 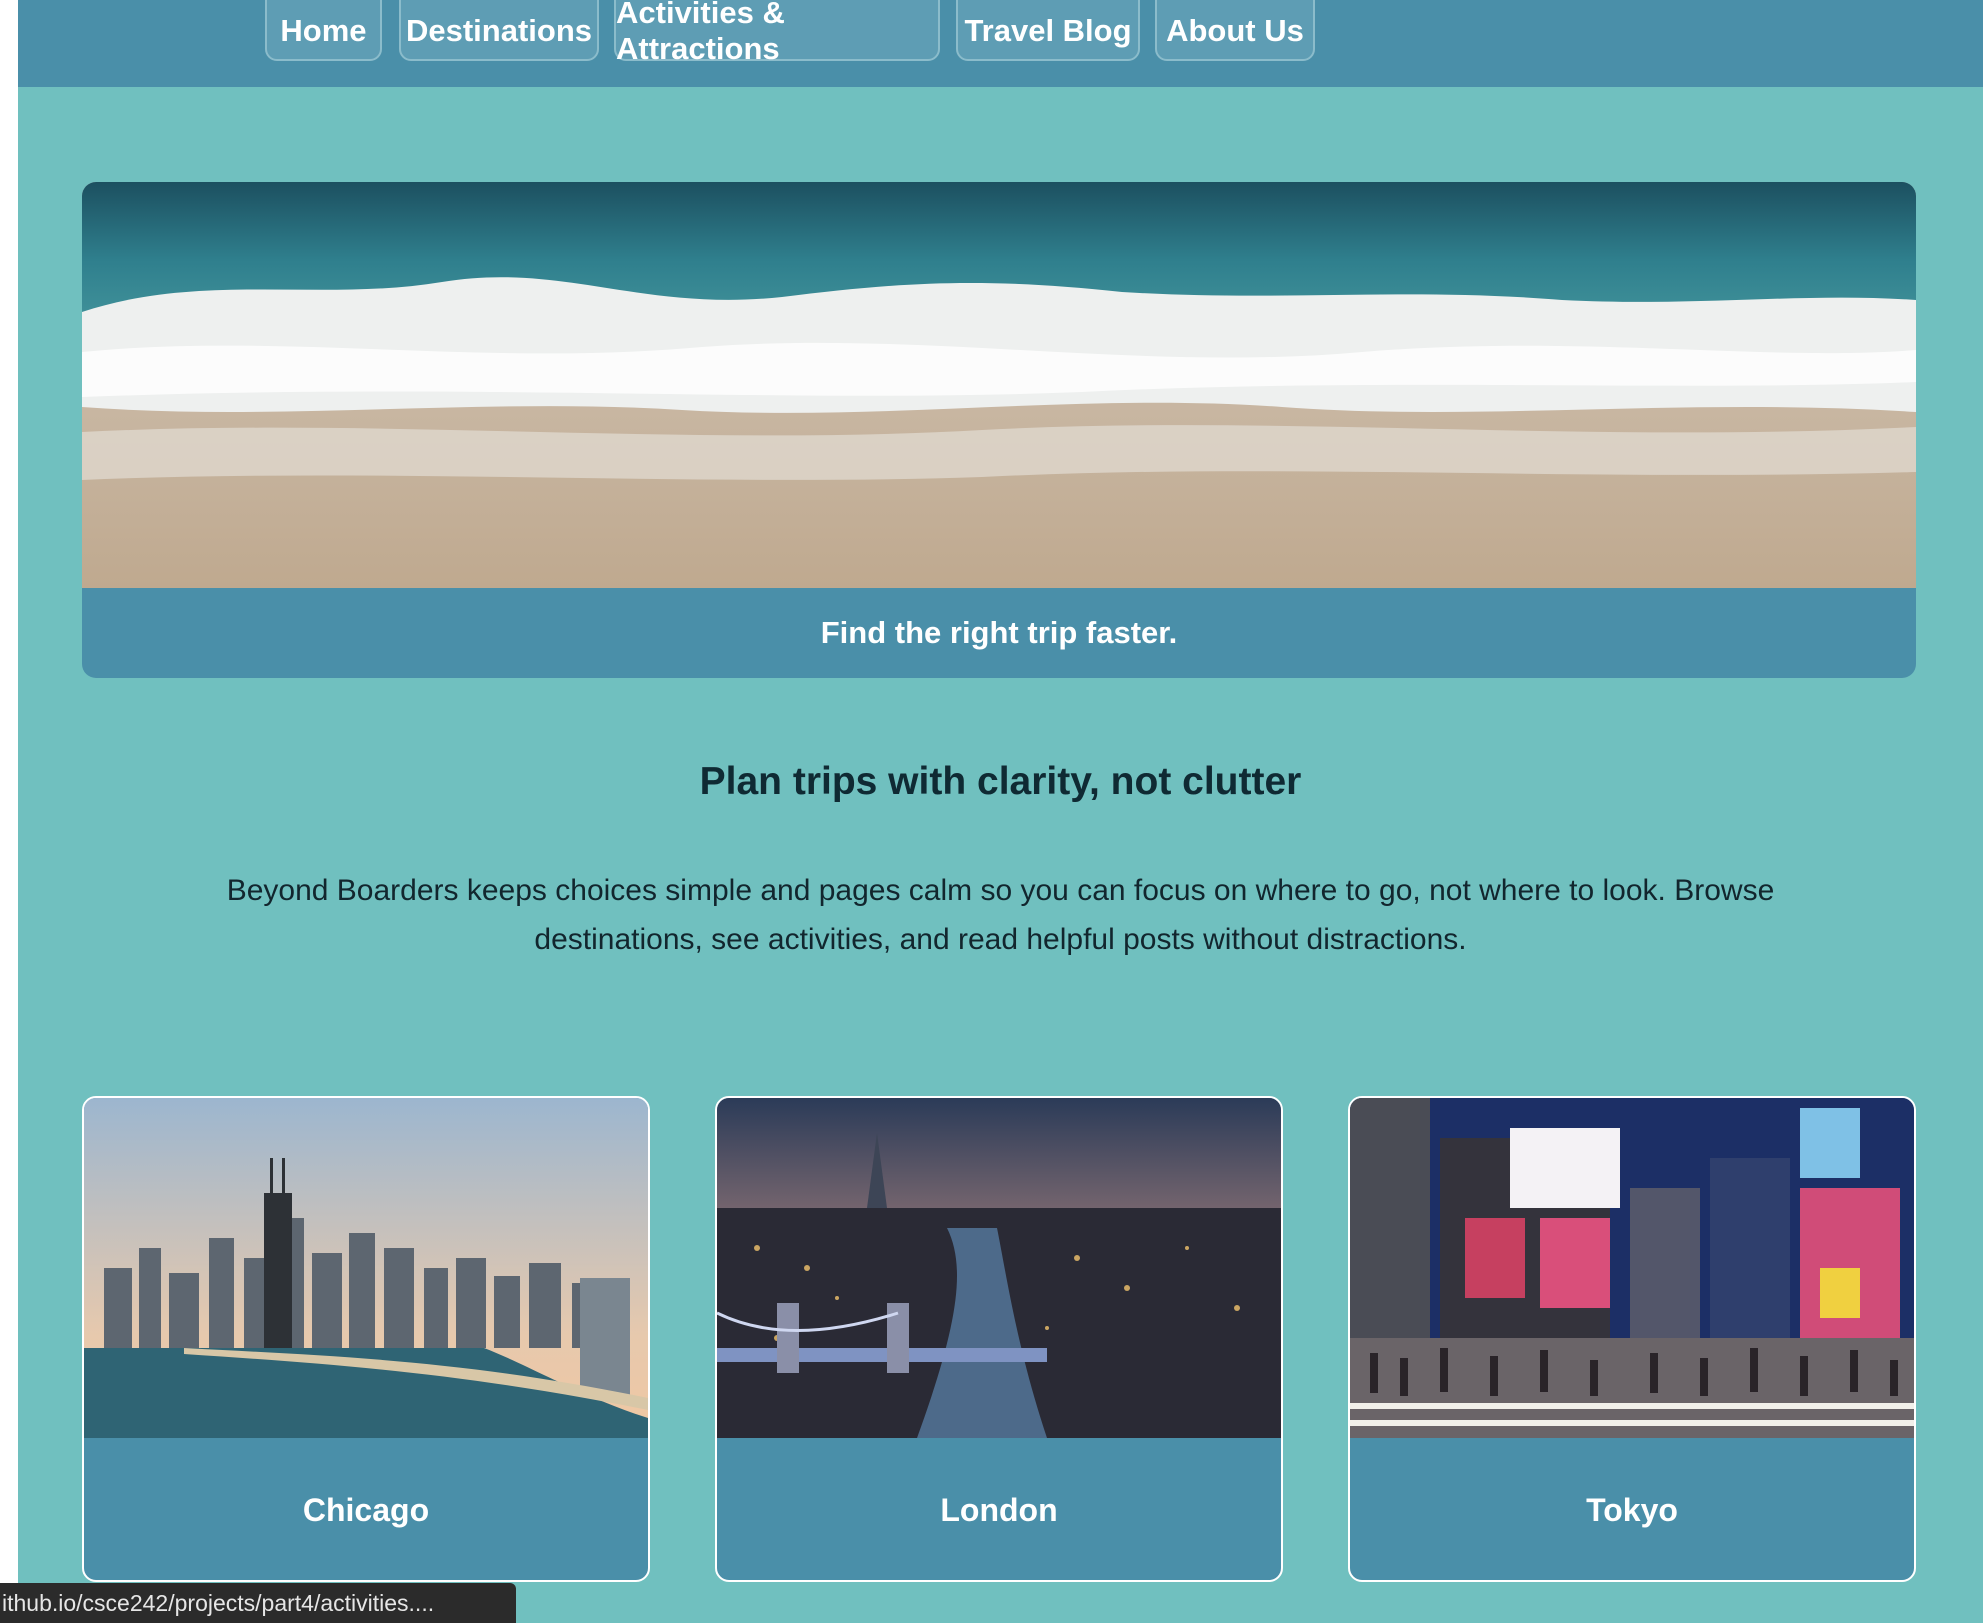 I want to click on section-heading: Plan trips with clarity, not clutter, so click(x=1000, y=781).